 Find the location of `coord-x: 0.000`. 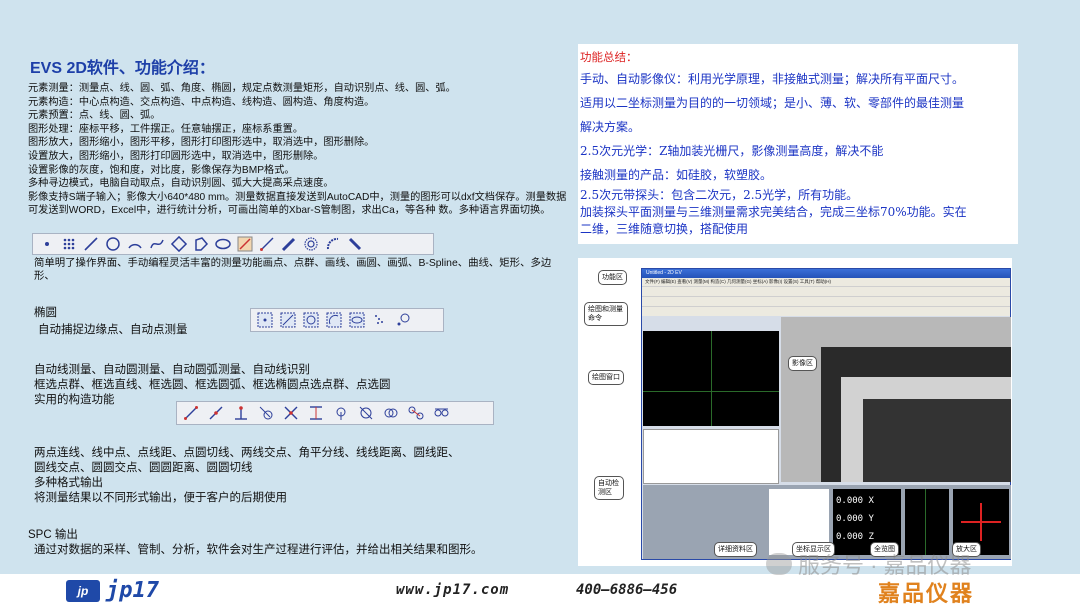

coord-x: 0.000 is located at coordinates (850, 501).